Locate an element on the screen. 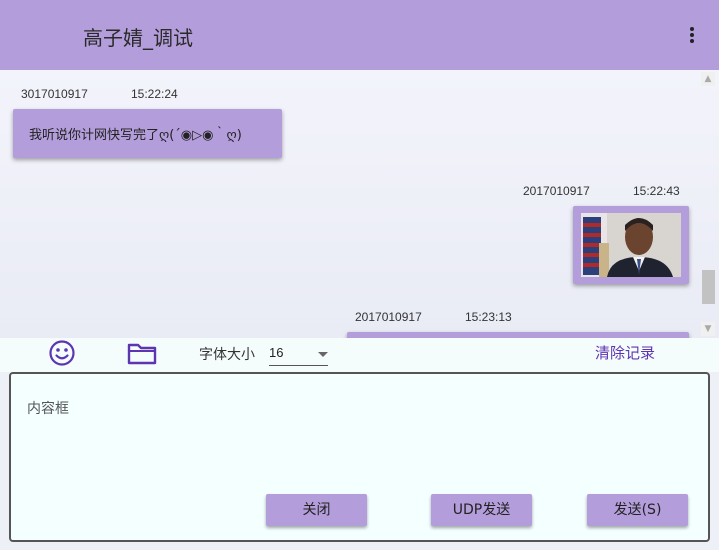  font-size-select: 16 is located at coordinates (298, 354).